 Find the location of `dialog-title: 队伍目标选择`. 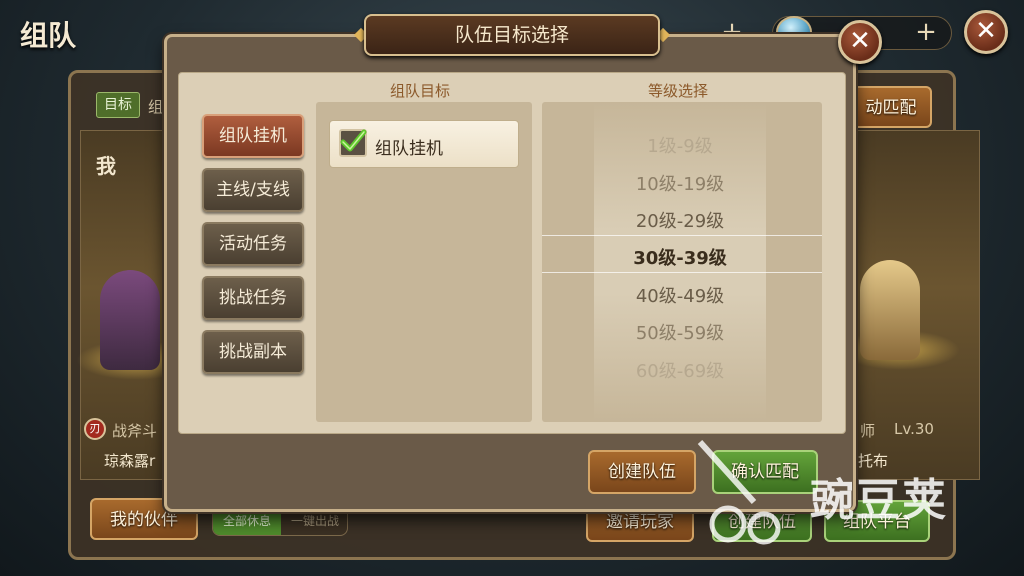

dialog-title: 队伍目标选择 is located at coordinates (512, 35).